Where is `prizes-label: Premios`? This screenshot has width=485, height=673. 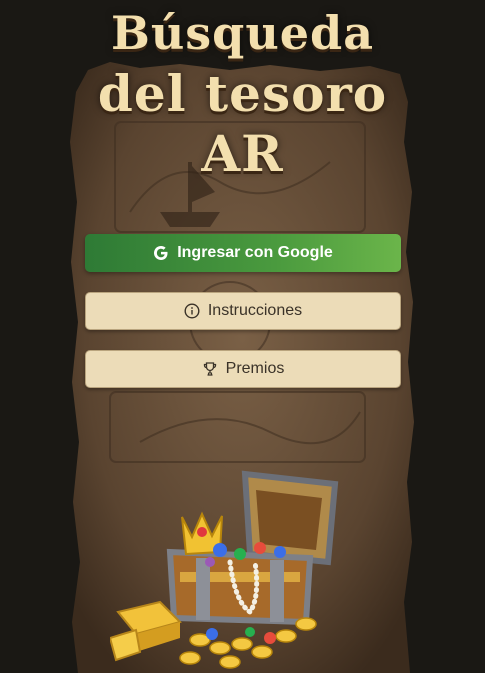
prizes-label: Premios is located at coordinates (255, 368).